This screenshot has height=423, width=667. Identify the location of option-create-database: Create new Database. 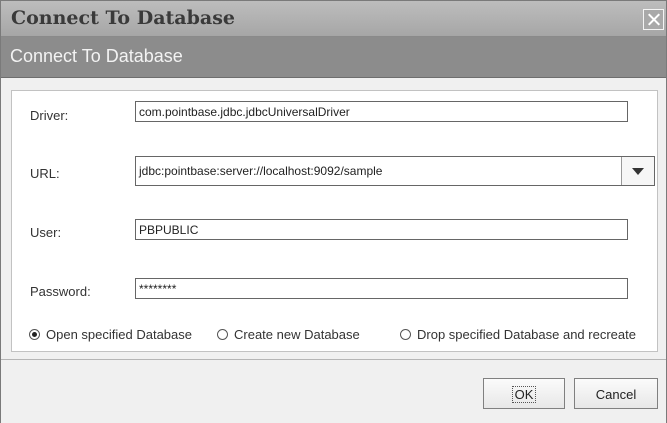
(288, 334).